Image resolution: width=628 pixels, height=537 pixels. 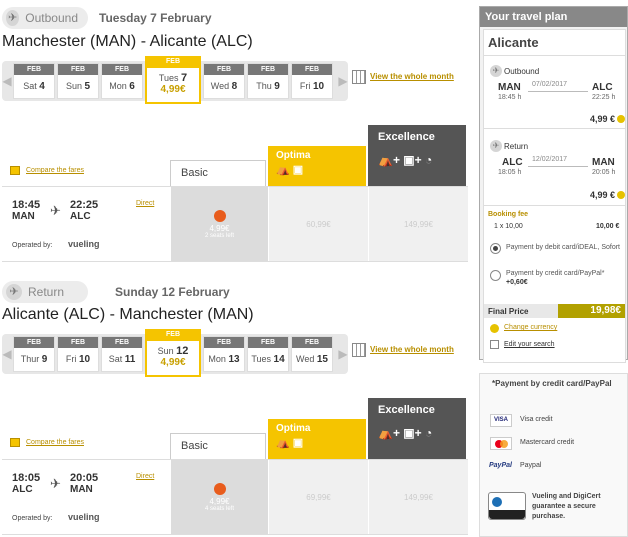 I want to click on plan-rt-from: ALC, so click(x=512, y=162).